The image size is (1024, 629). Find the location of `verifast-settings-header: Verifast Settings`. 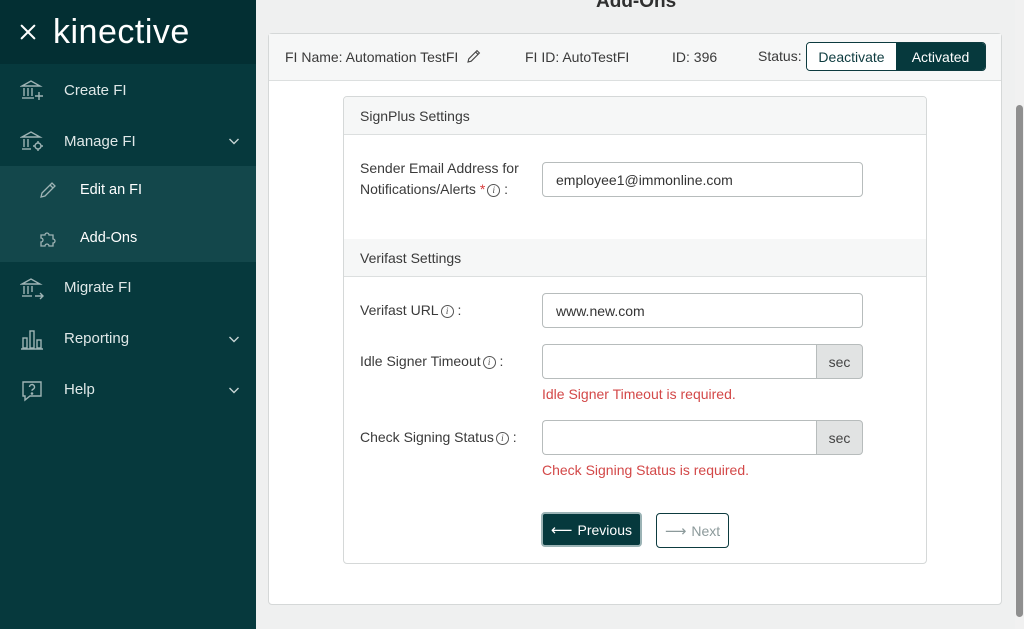

verifast-settings-header: Verifast Settings is located at coordinates (635, 258).